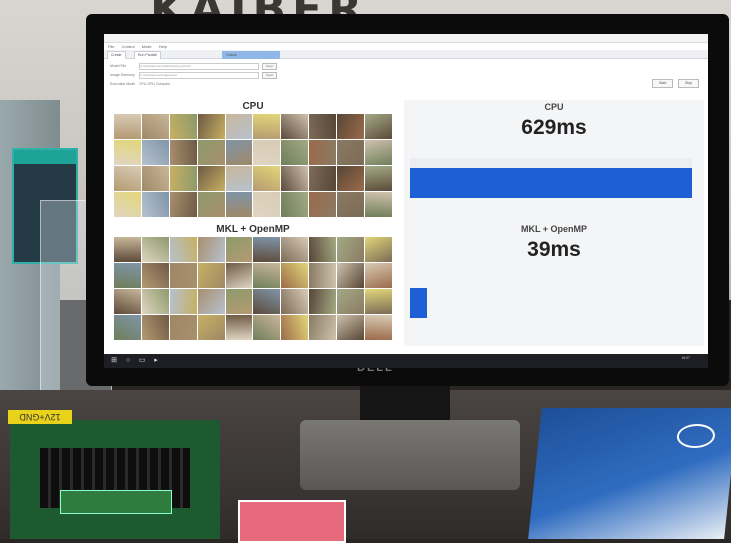  What do you see at coordinates (406, 361) in the screenshot?
I see `taskbar: ⊞ ○ ▭ ▸ 16:07` at bounding box center [406, 361].